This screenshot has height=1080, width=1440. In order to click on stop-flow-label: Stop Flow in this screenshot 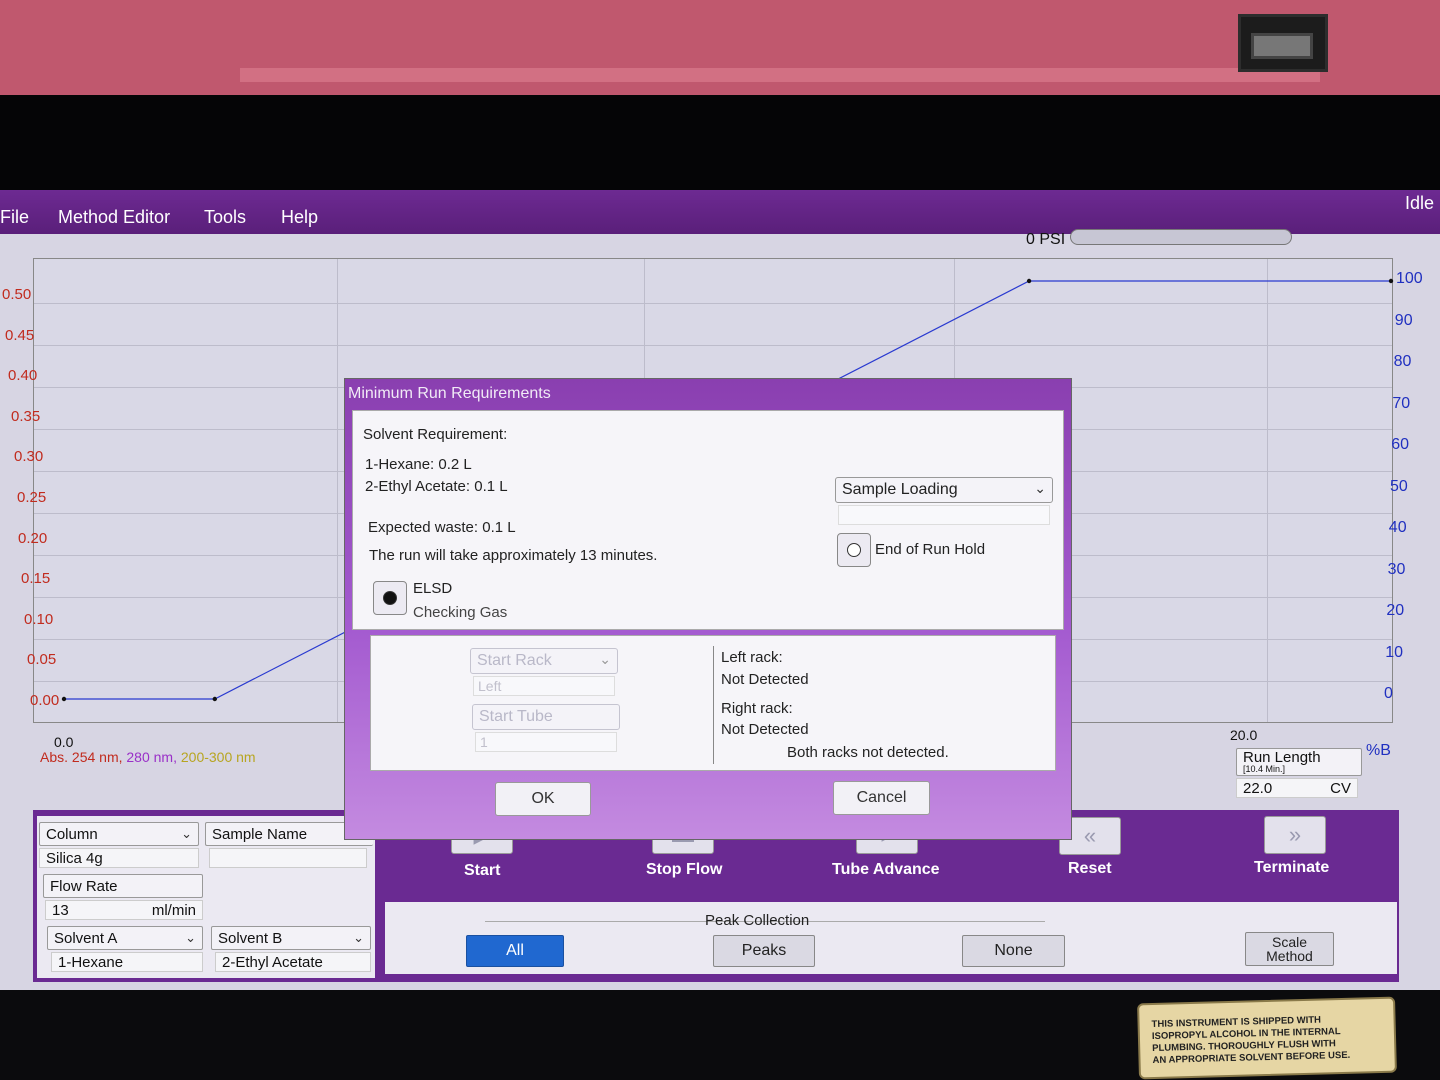, I will do `click(684, 869)`.